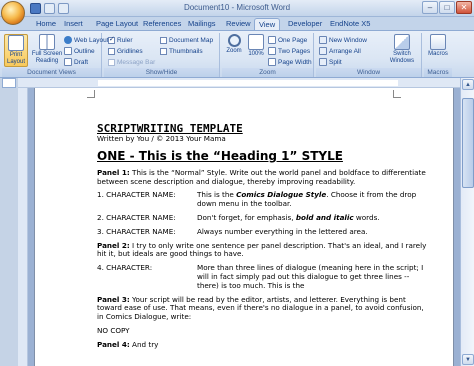 This screenshot has width=474, height=366. I want to click on gridlines-check, so click(111, 51).